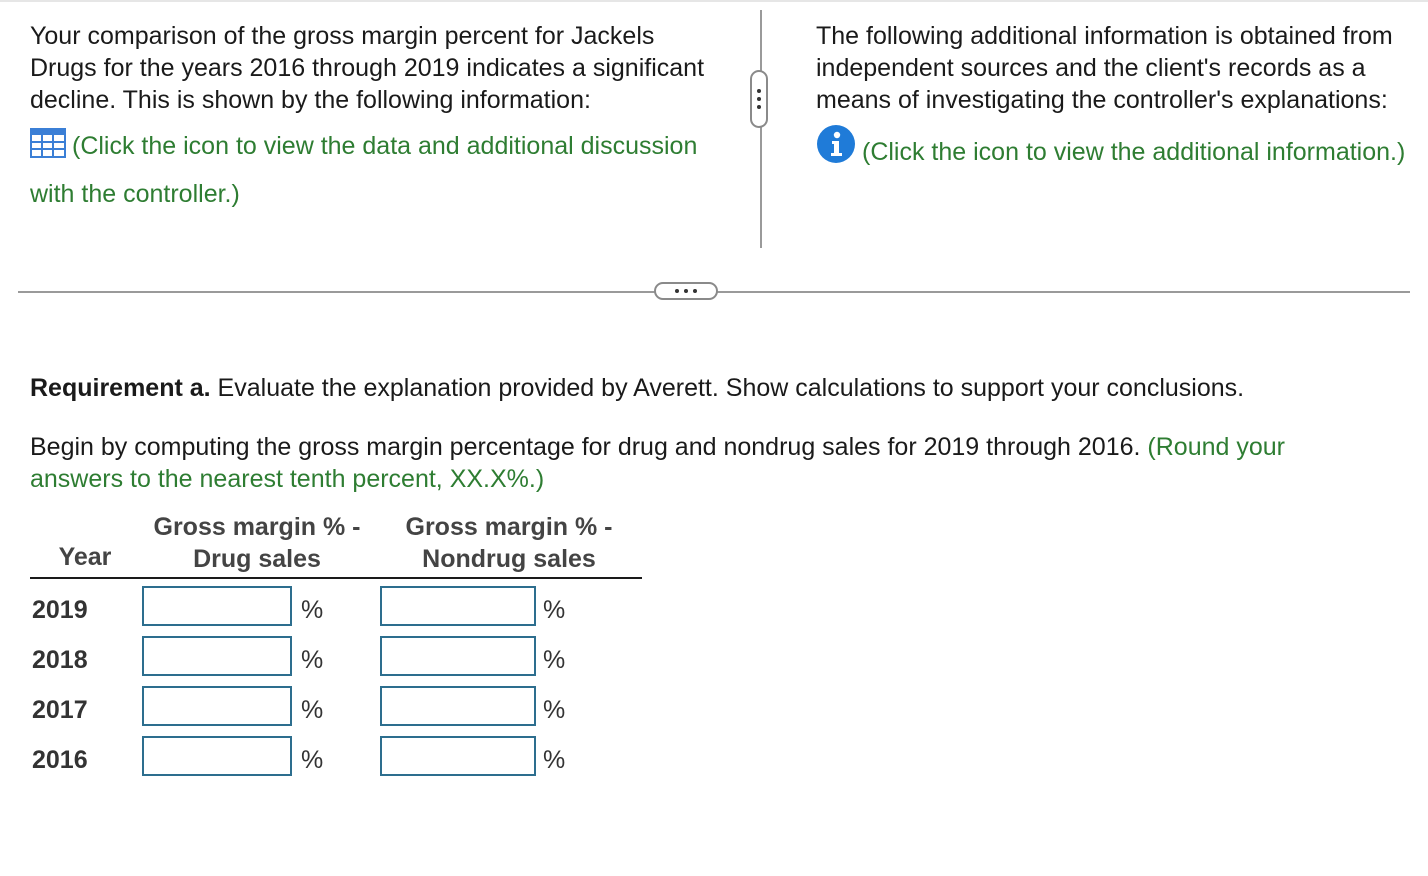  I want to click on data-table-icon, so click(48, 150).